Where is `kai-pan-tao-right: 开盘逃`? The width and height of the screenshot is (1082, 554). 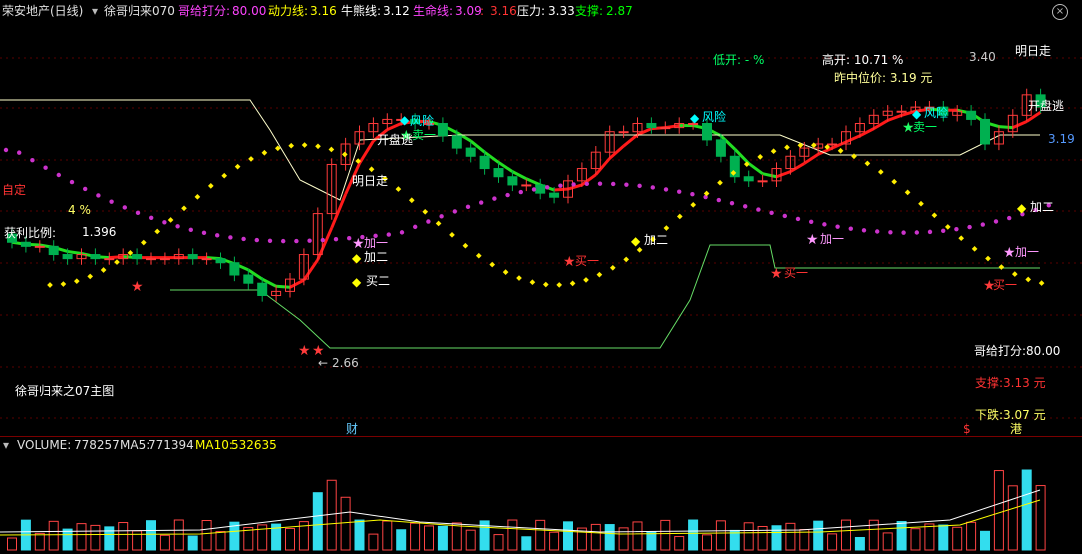
kai-pan-tao-right: 开盘逃 is located at coordinates (1046, 106).